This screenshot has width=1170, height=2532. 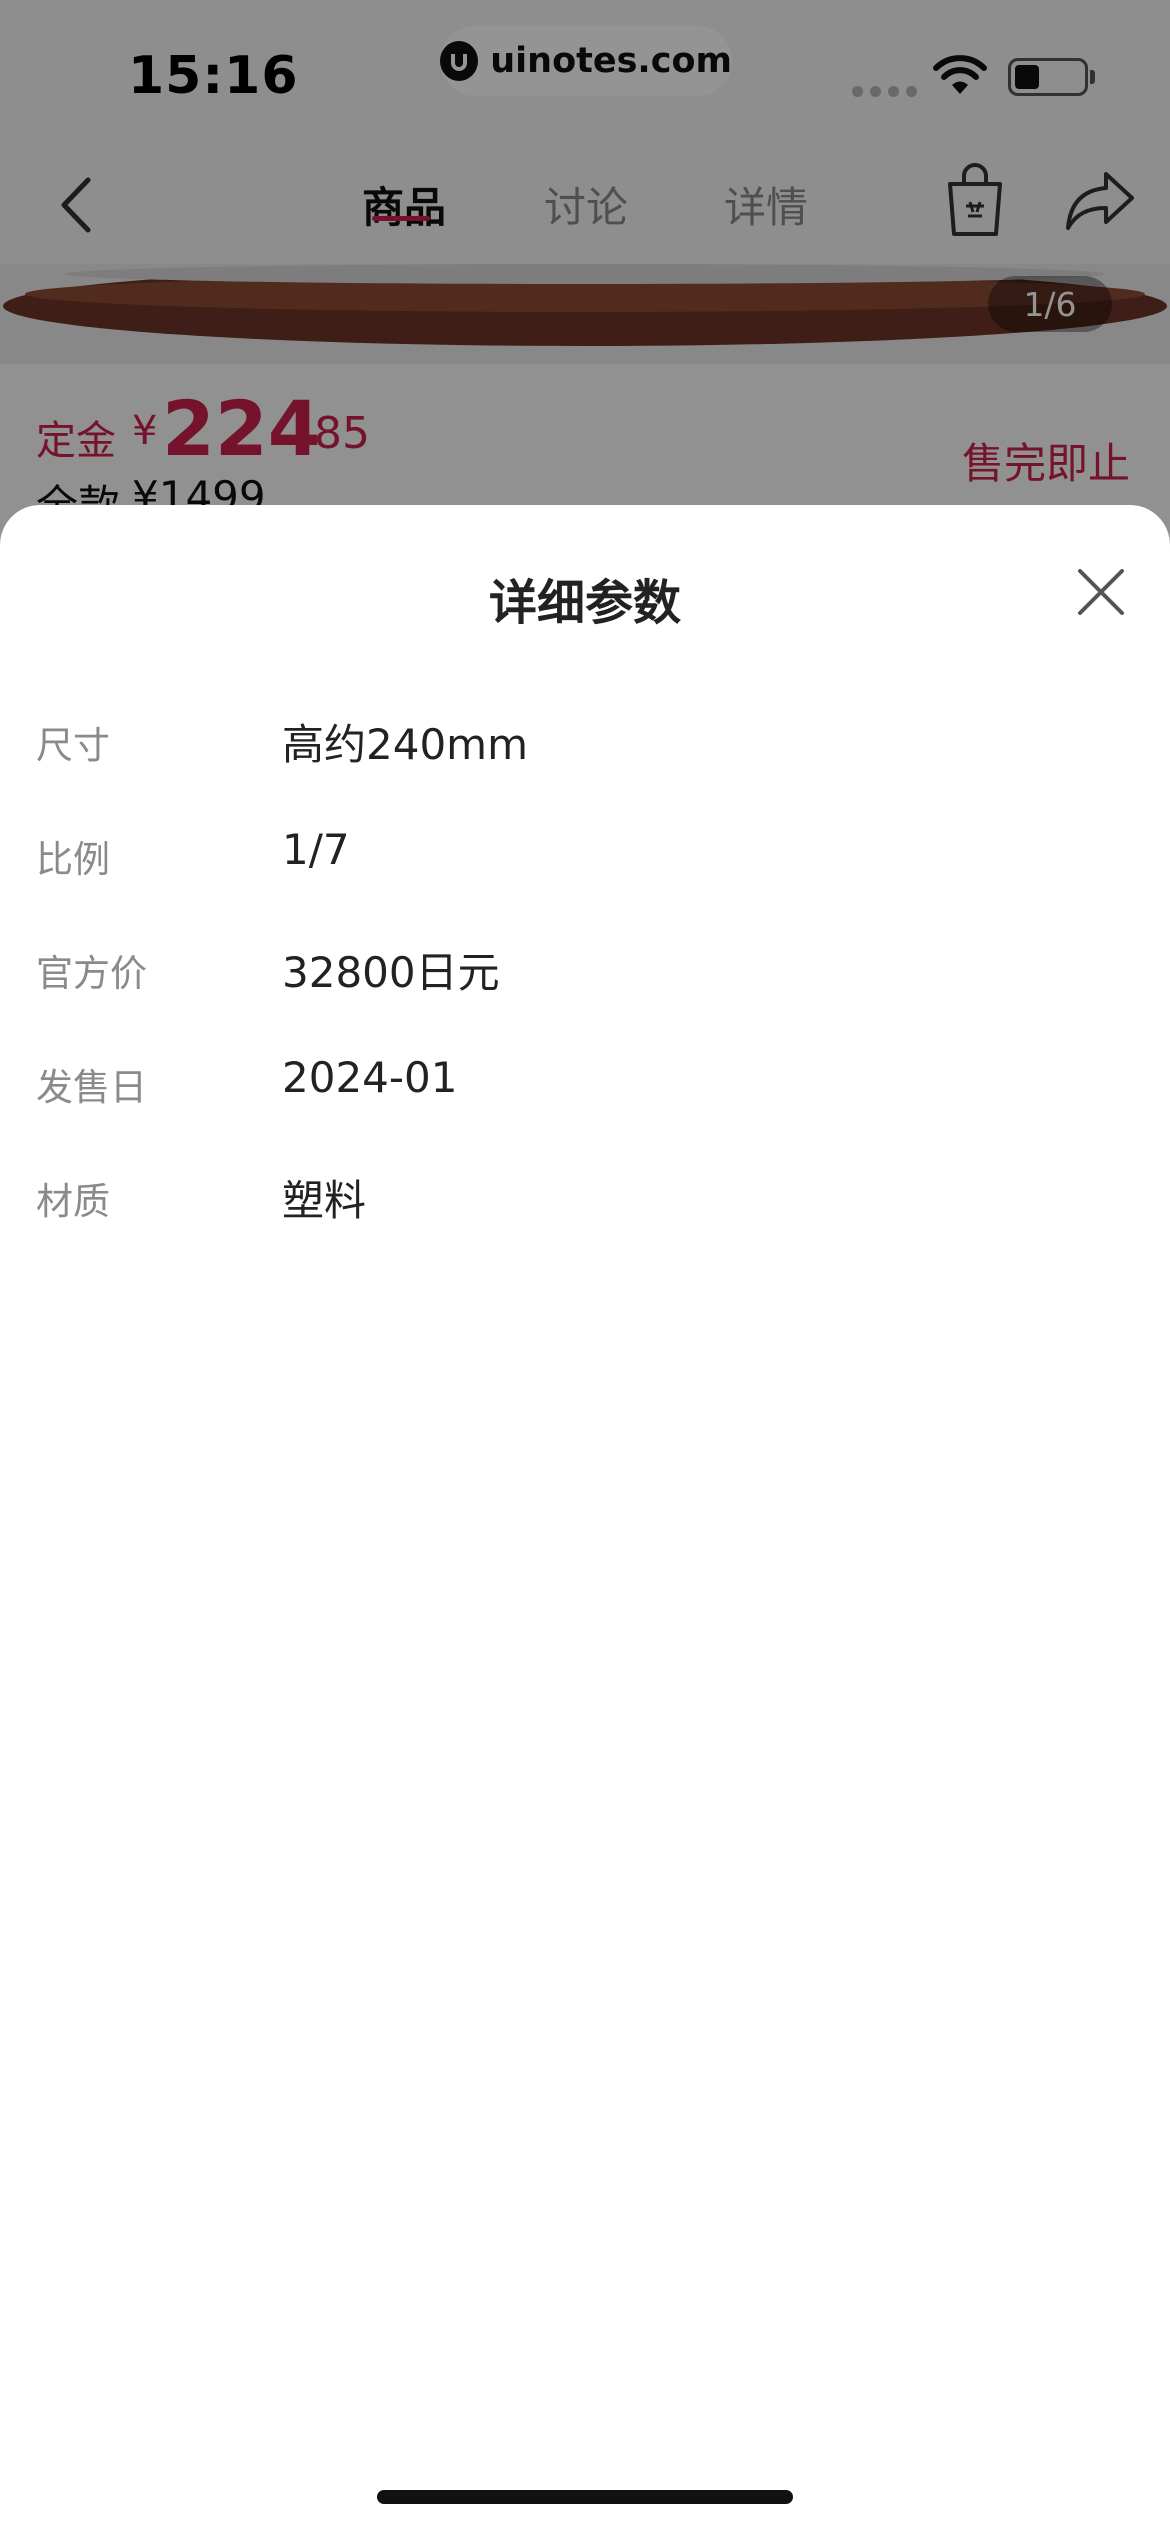 What do you see at coordinates (391, 972) in the screenshot?
I see `param-value: 32800日元` at bounding box center [391, 972].